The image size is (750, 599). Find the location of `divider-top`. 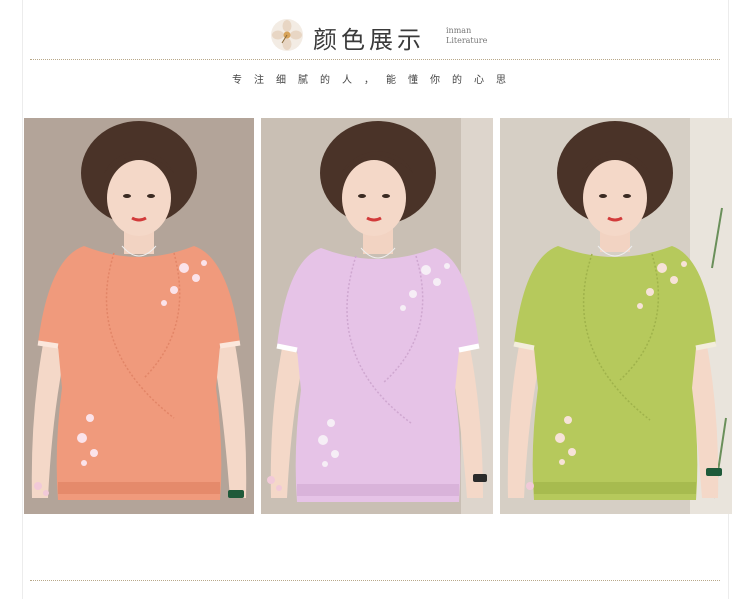

divider-top is located at coordinates (375, 59).